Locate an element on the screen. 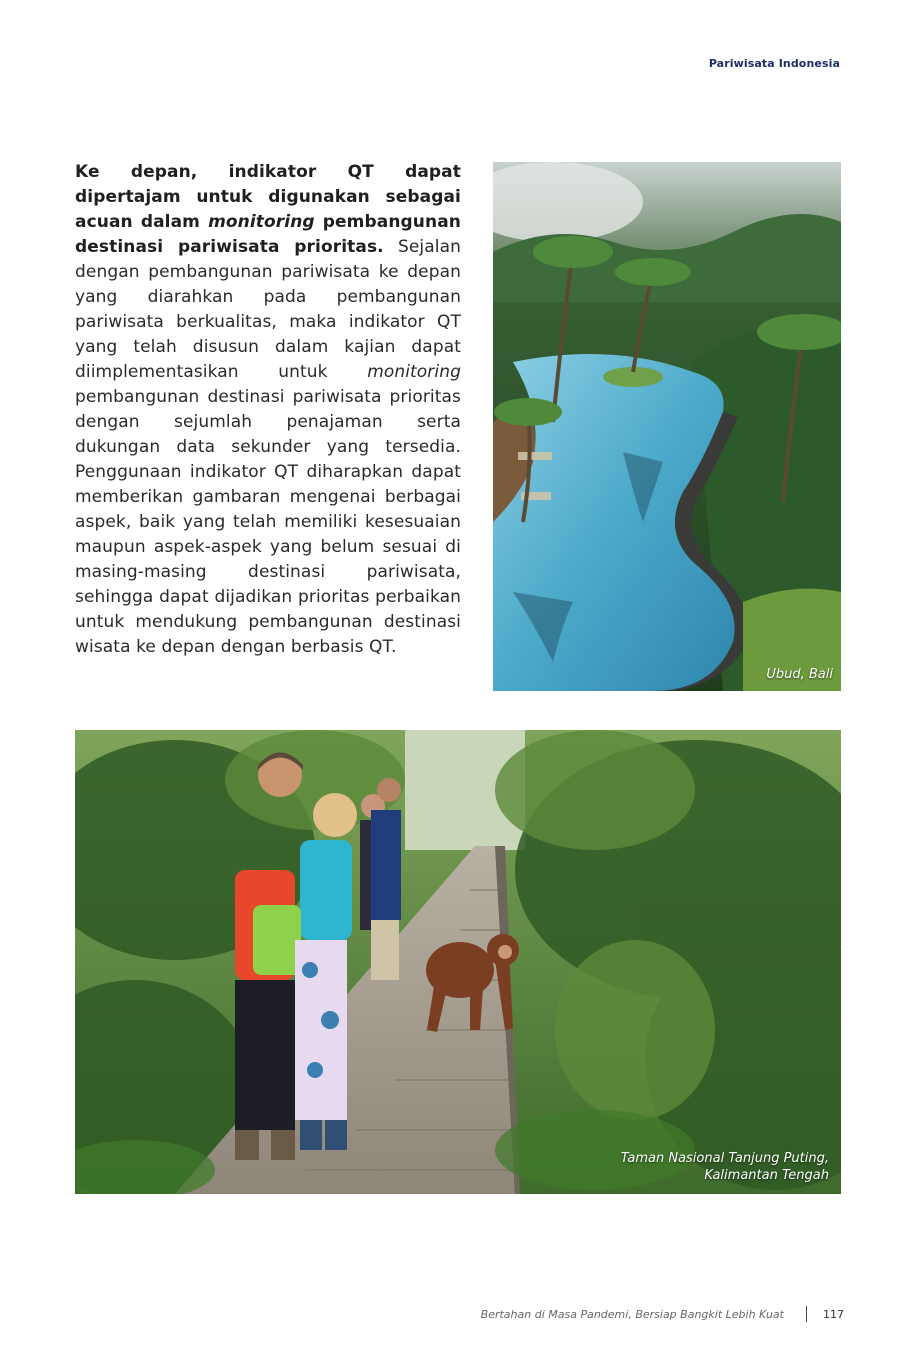 This screenshot has height=1359, width=916. footer-divider is located at coordinates (806, 1314).